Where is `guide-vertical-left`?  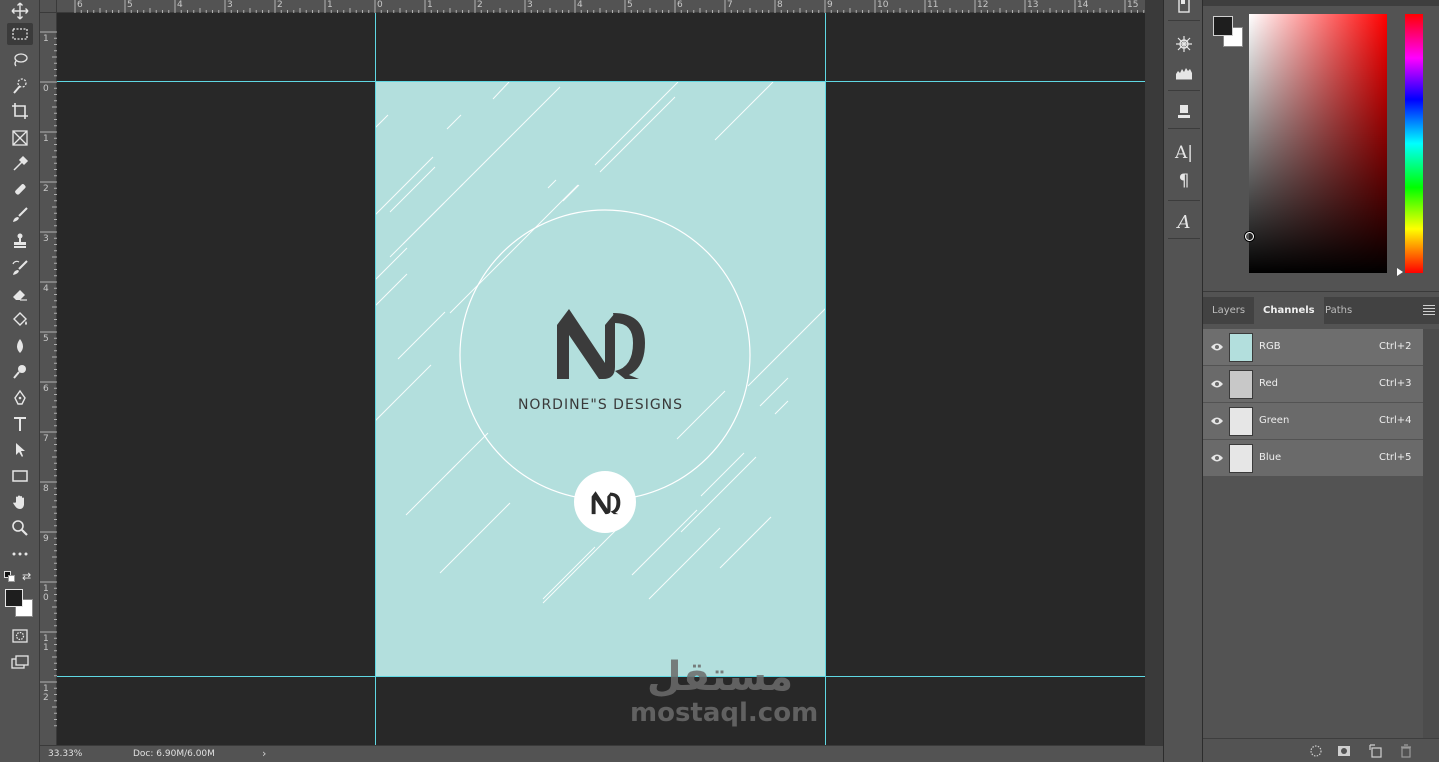
guide-vertical-left is located at coordinates (375, 379).